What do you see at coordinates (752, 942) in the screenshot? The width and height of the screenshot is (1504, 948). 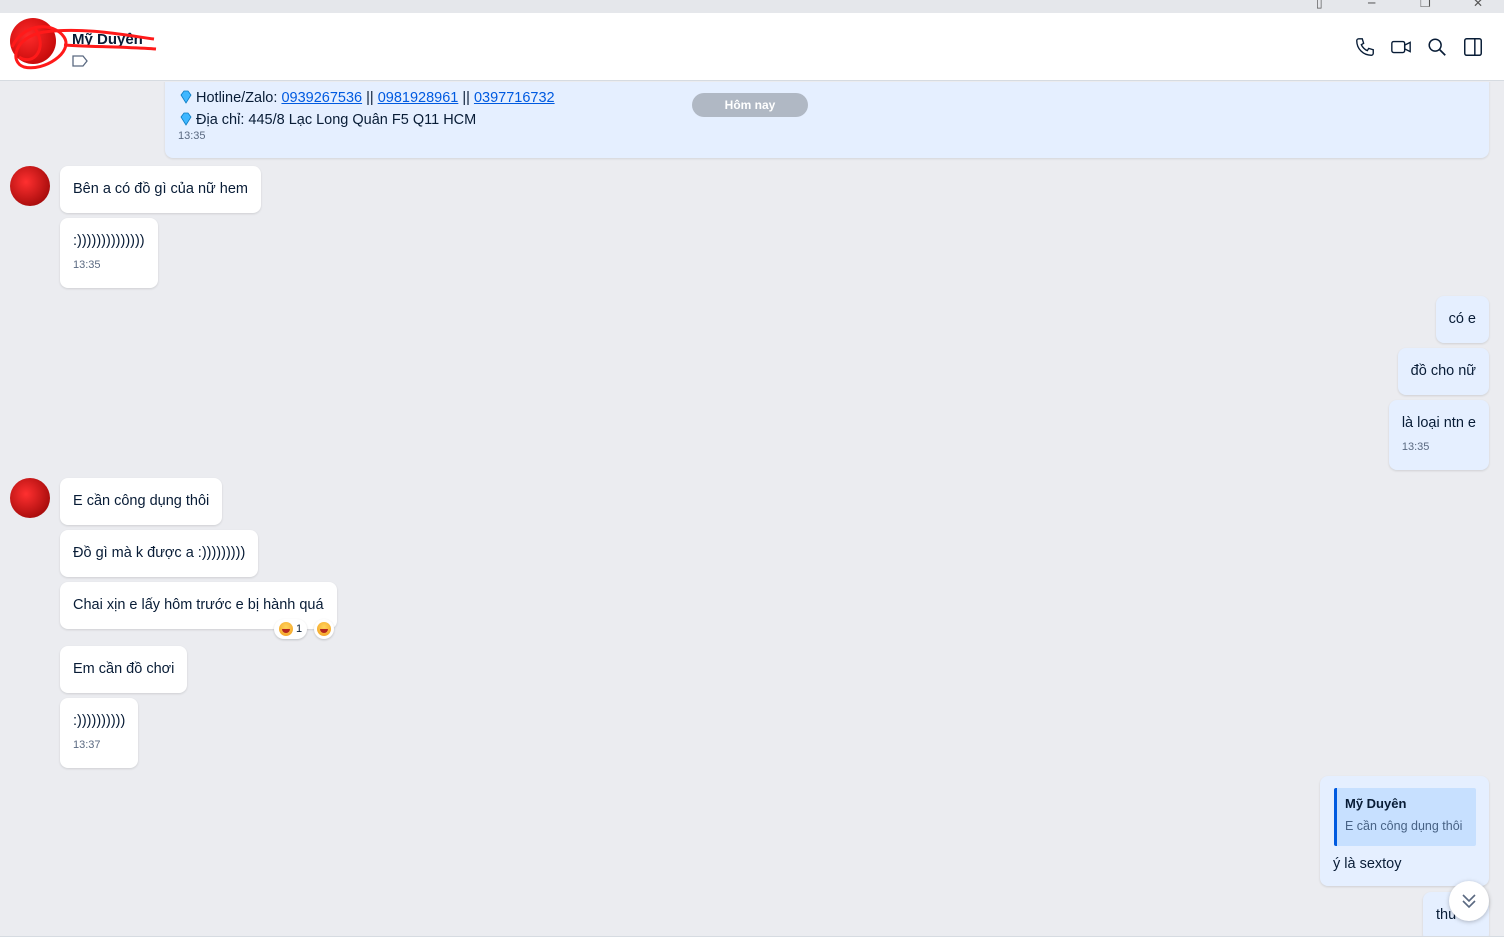 I see `composer-edge` at bounding box center [752, 942].